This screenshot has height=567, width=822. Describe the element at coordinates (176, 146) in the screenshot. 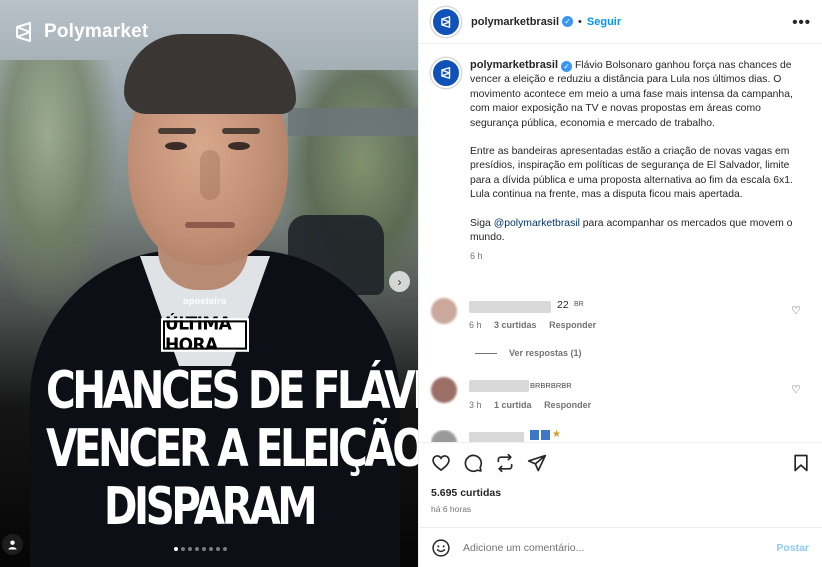

I see `person-eye-left` at that location.